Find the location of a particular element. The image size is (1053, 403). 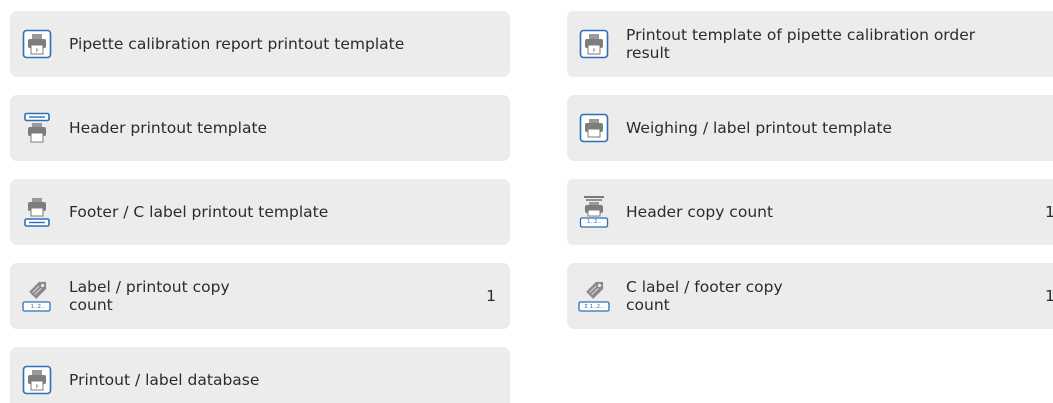

tile-label: Header copy count is located at coordinates (700, 212).